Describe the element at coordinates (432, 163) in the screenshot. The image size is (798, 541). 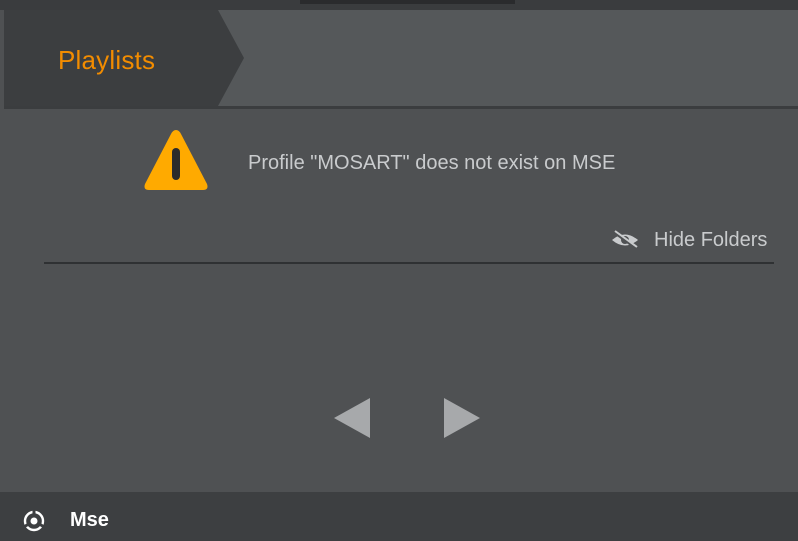
I see `error-message: Profile "MOSART" does not exist on MSE` at that location.